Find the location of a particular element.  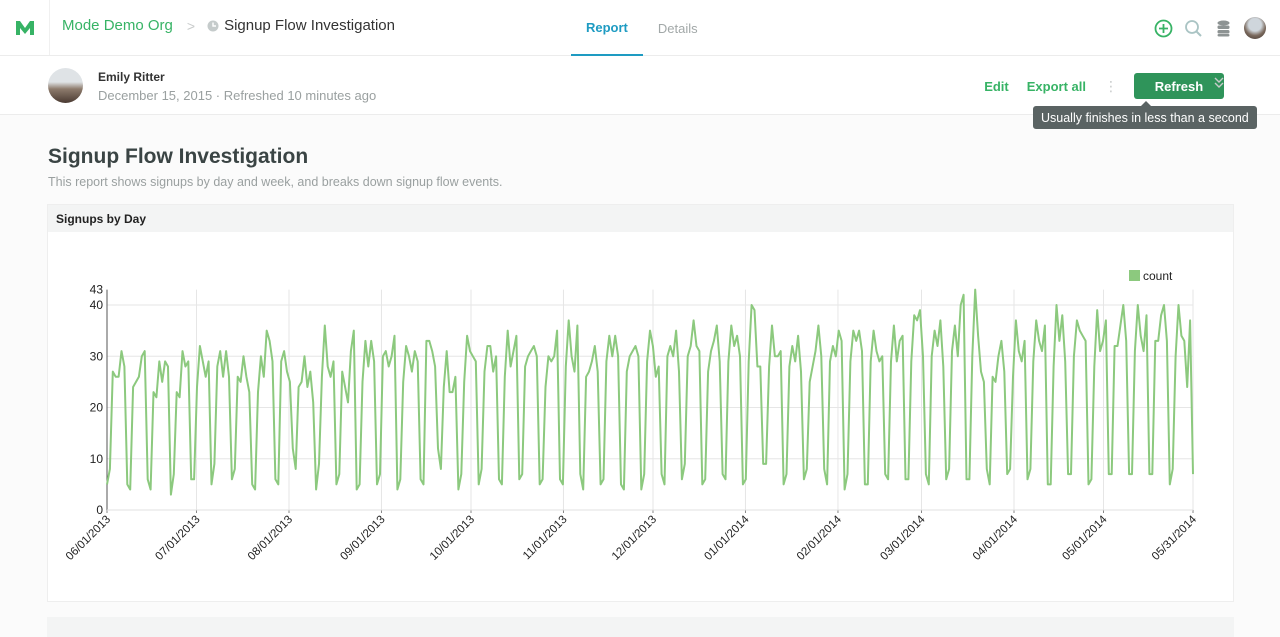

breadcrumb-org-link: Mode Demo Org is located at coordinates (117, 25).